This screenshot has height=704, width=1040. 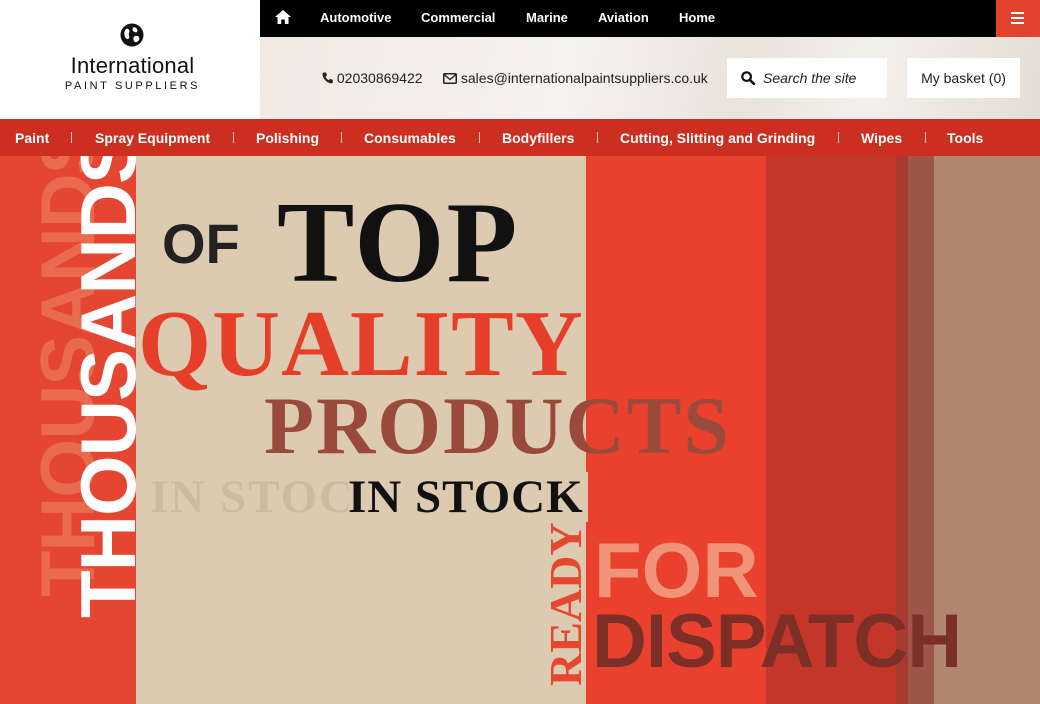 I want to click on category-wipes: Wipes, so click(x=881, y=138).